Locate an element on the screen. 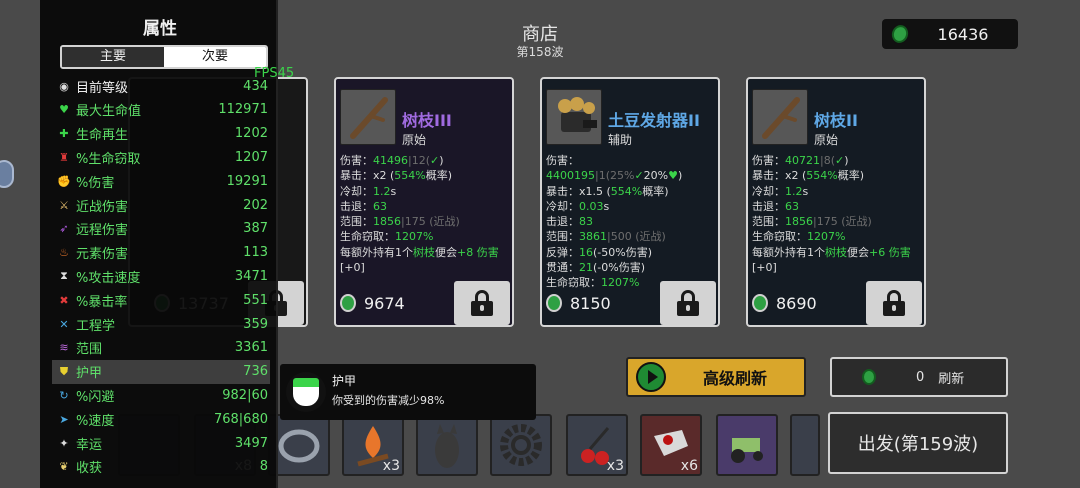 This screenshot has height=488, width=1080. damage-icon: ✊ is located at coordinates (64, 181).